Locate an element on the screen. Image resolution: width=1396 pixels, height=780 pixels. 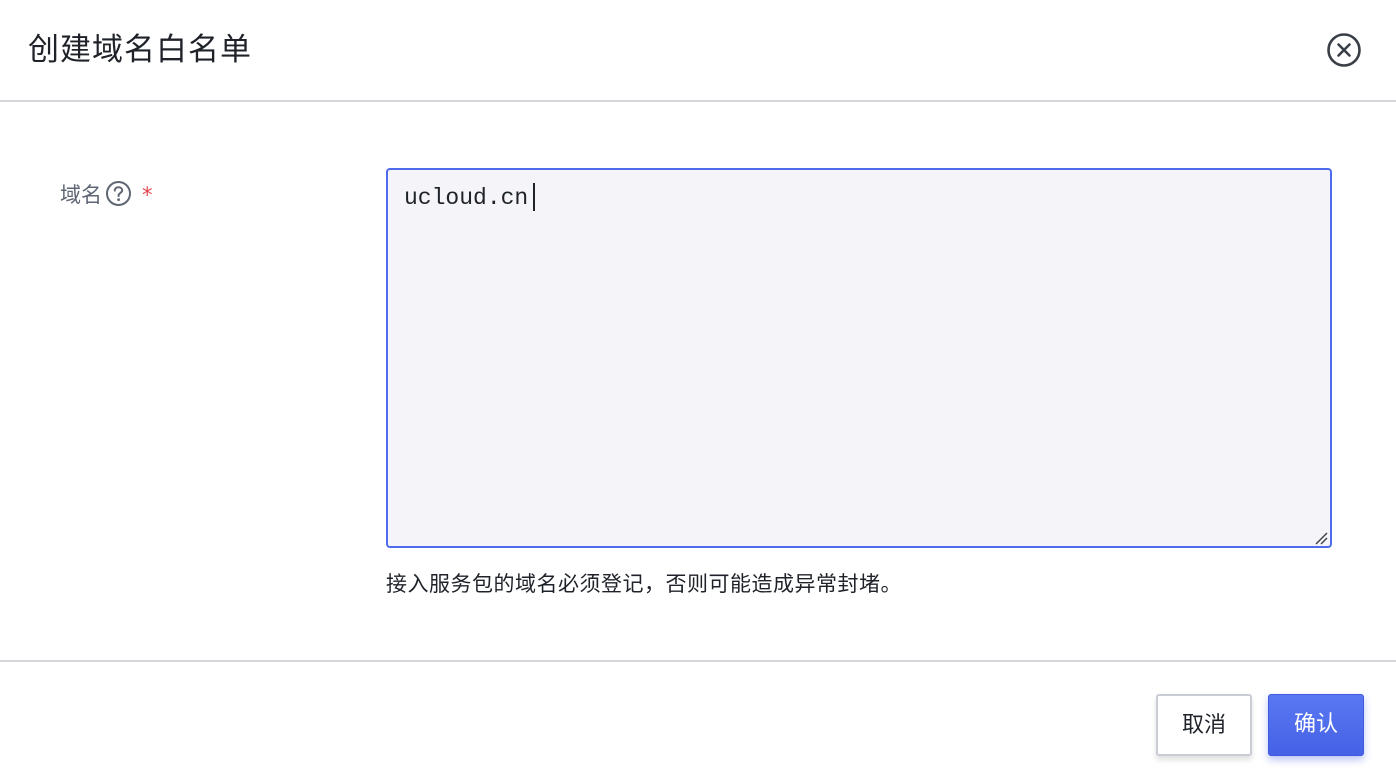
dialog-header: 创建域名白名单 is located at coordinates (698, 51).